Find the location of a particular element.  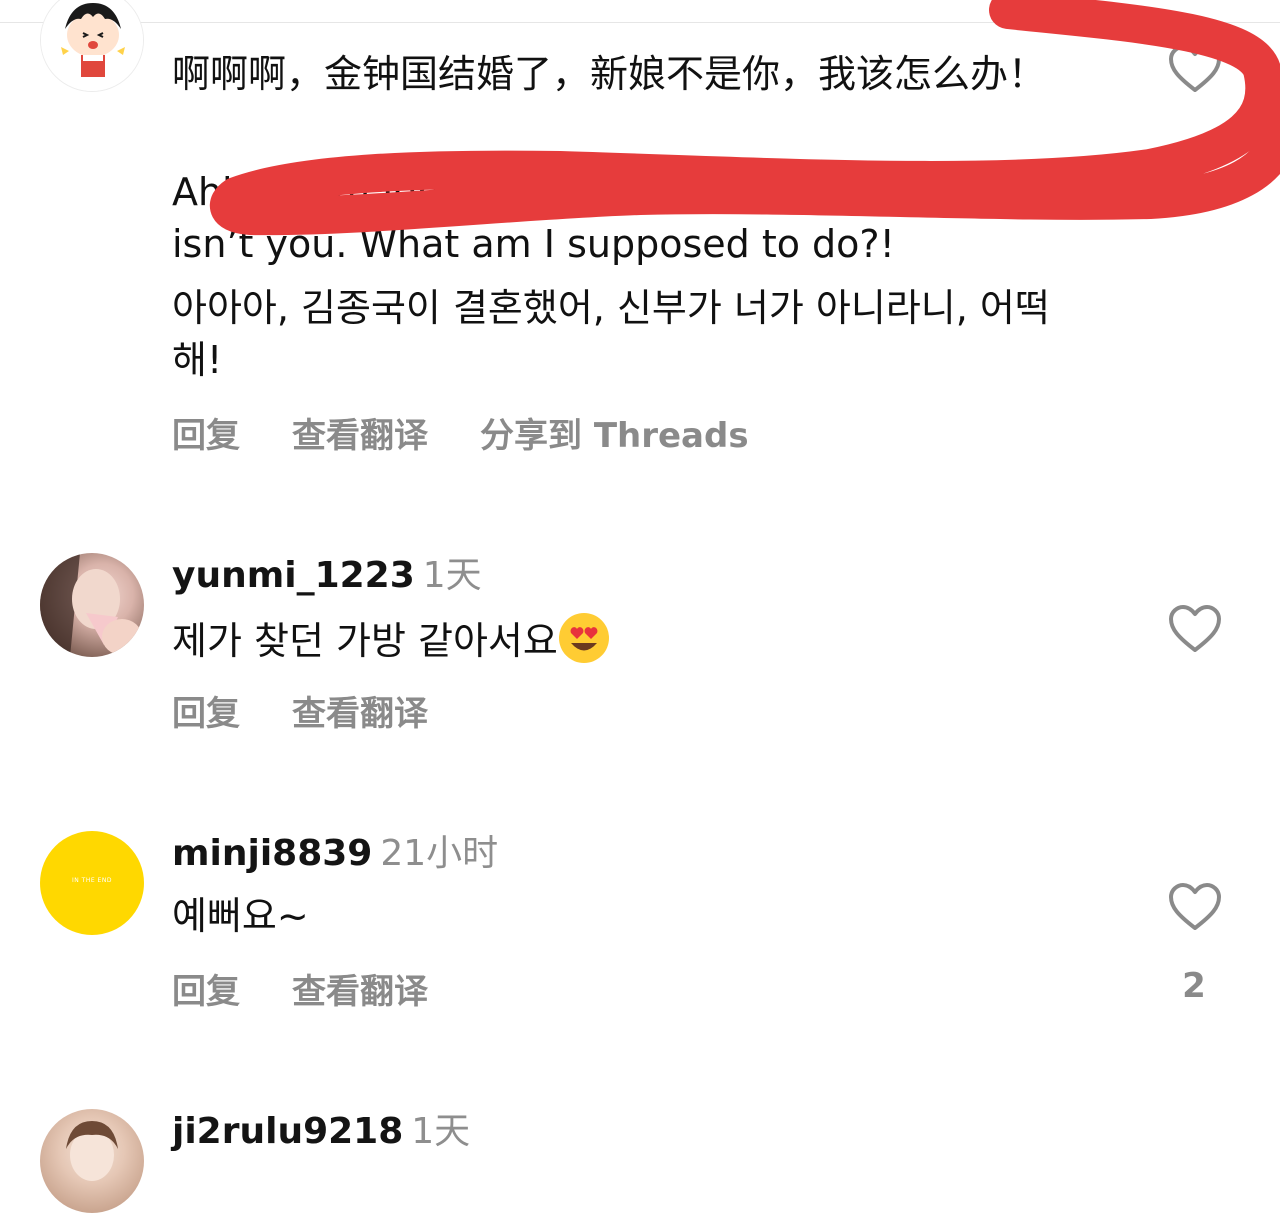

comment-text-zh: 啊啊啊，金钟国结婚了，新娘不是你，我该怎么办！ is located at coordinates (609, 74).